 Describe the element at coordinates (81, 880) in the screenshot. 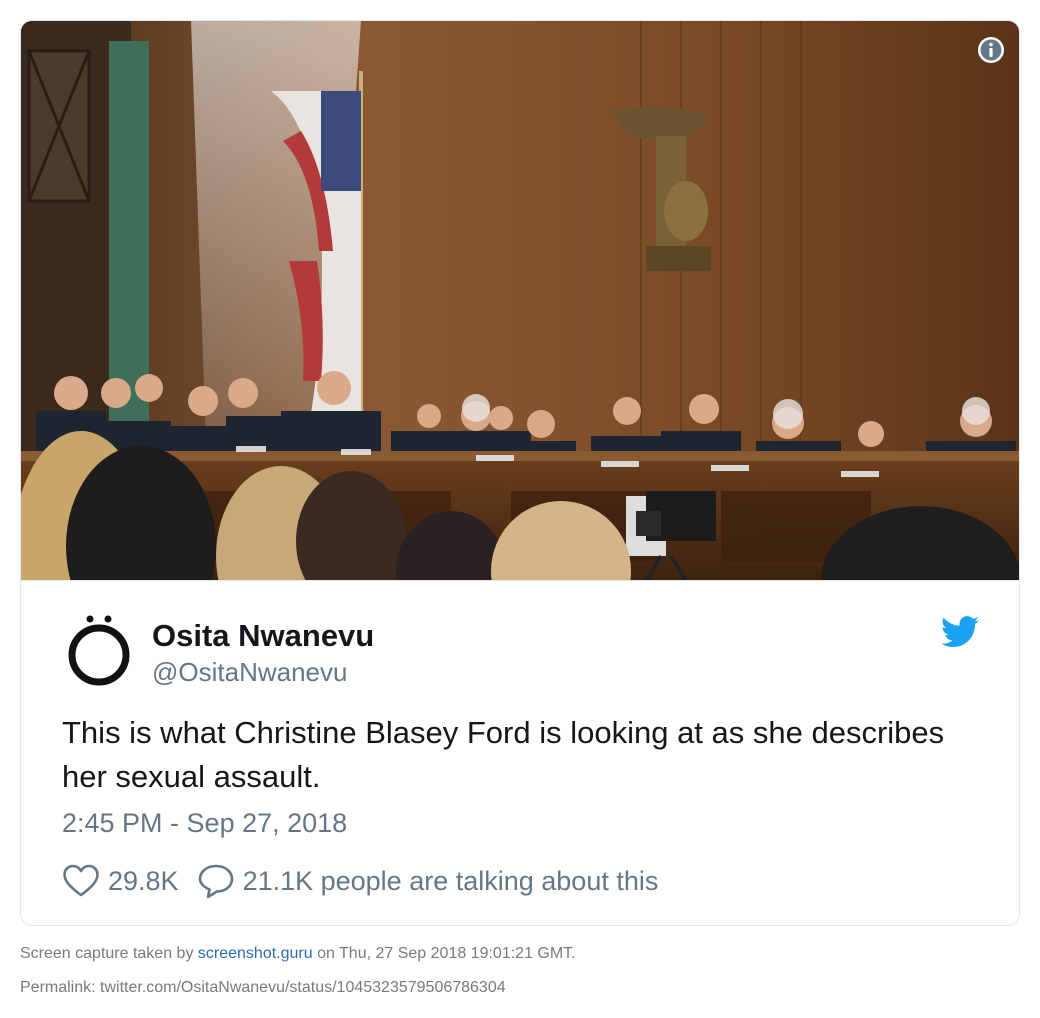

I see `heart-icon` at that location.